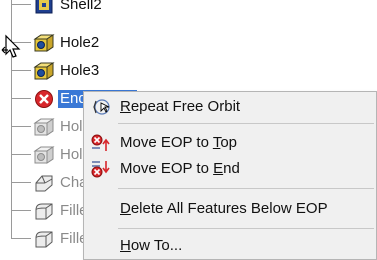 The height and width of the screenshot is (260, 377). I want to click on menu-item-label: Repeat Free Orbit, so click(180, 106).